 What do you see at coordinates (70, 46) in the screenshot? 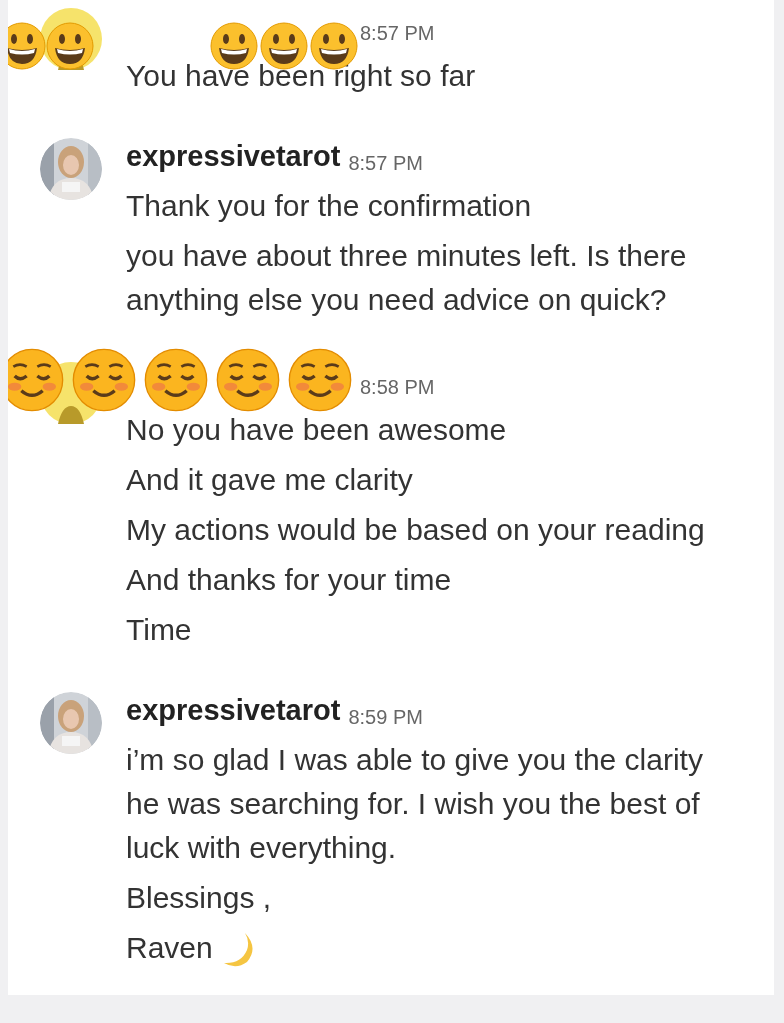
I see `grinning-emoji-icon` at bounding box center [70, 46].